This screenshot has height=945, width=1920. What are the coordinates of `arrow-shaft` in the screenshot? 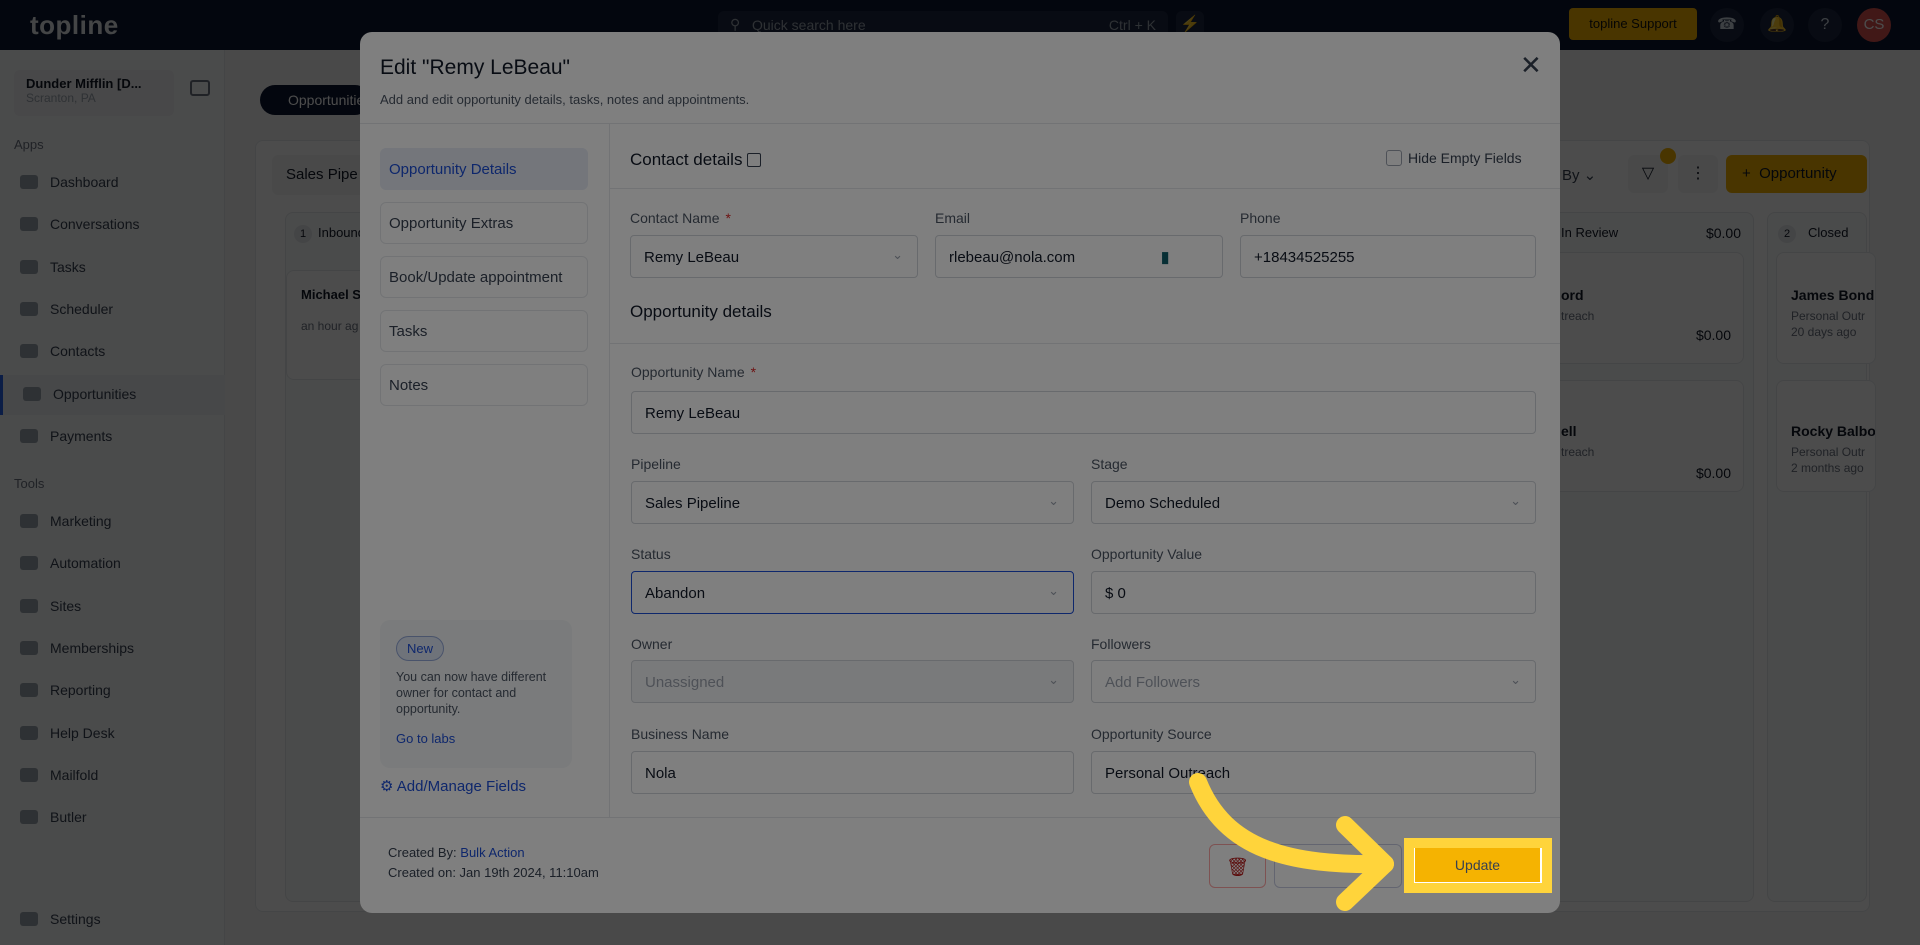 It's located at (1291, 823).